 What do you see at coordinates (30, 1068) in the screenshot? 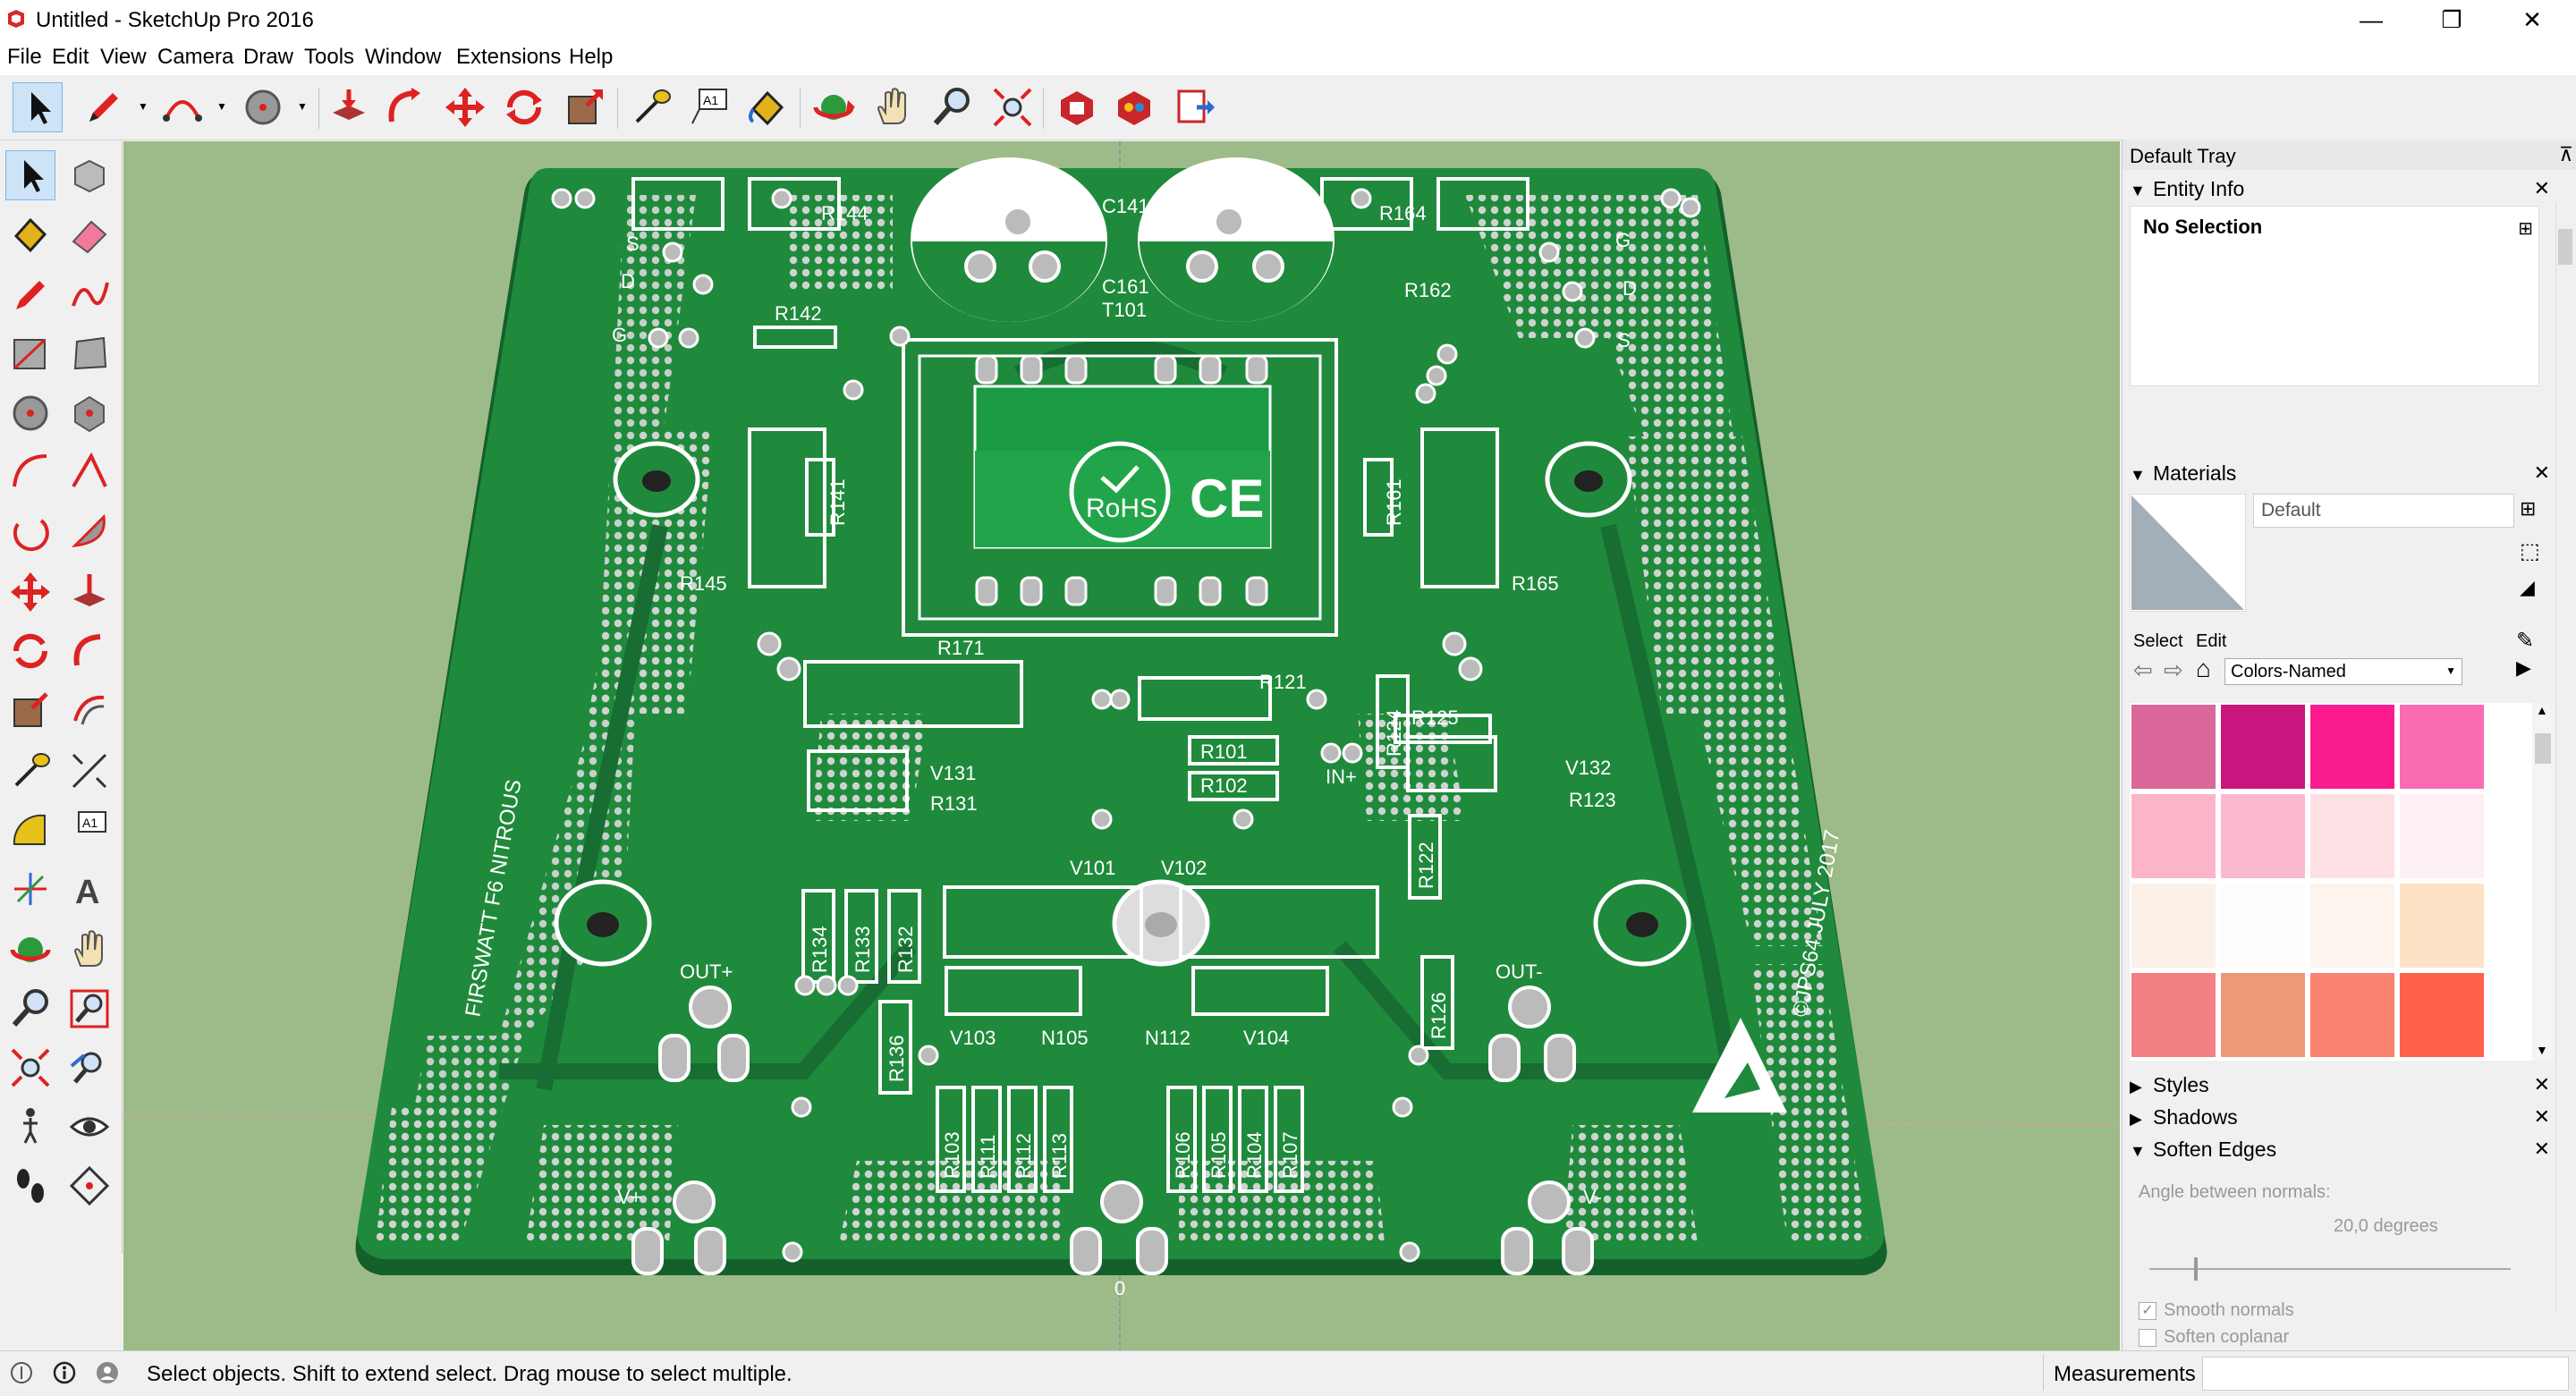
I see `zoom-extents-tool` at bounding box center [30, 1068].